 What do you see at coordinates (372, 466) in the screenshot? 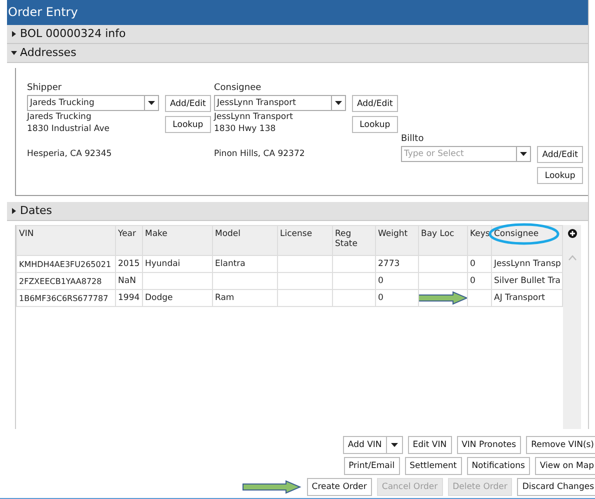
I see `action-button: Print/Email` at bounding box center [372, 466].